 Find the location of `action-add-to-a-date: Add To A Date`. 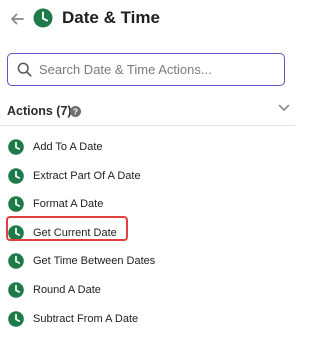

action-add-to-a-date: Add To A Date is located at coordinates (147, 153).